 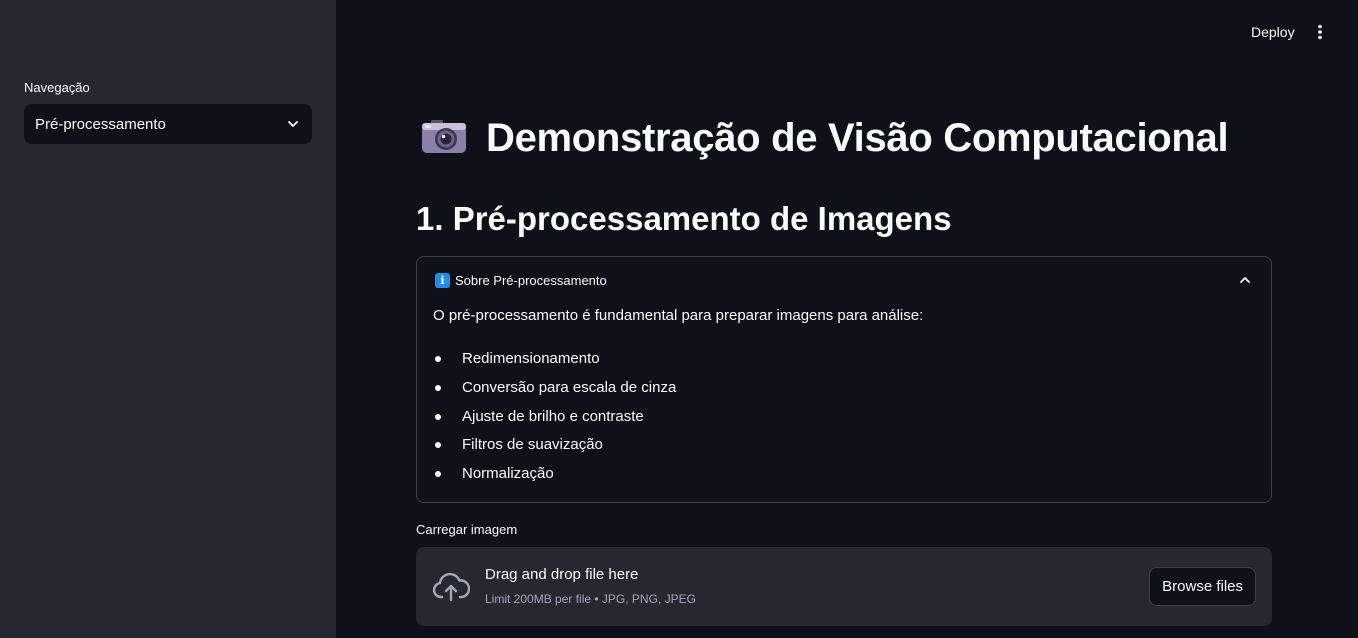 I want to click on navigation-select: Pré-processamento, so click(x=168, y=124).